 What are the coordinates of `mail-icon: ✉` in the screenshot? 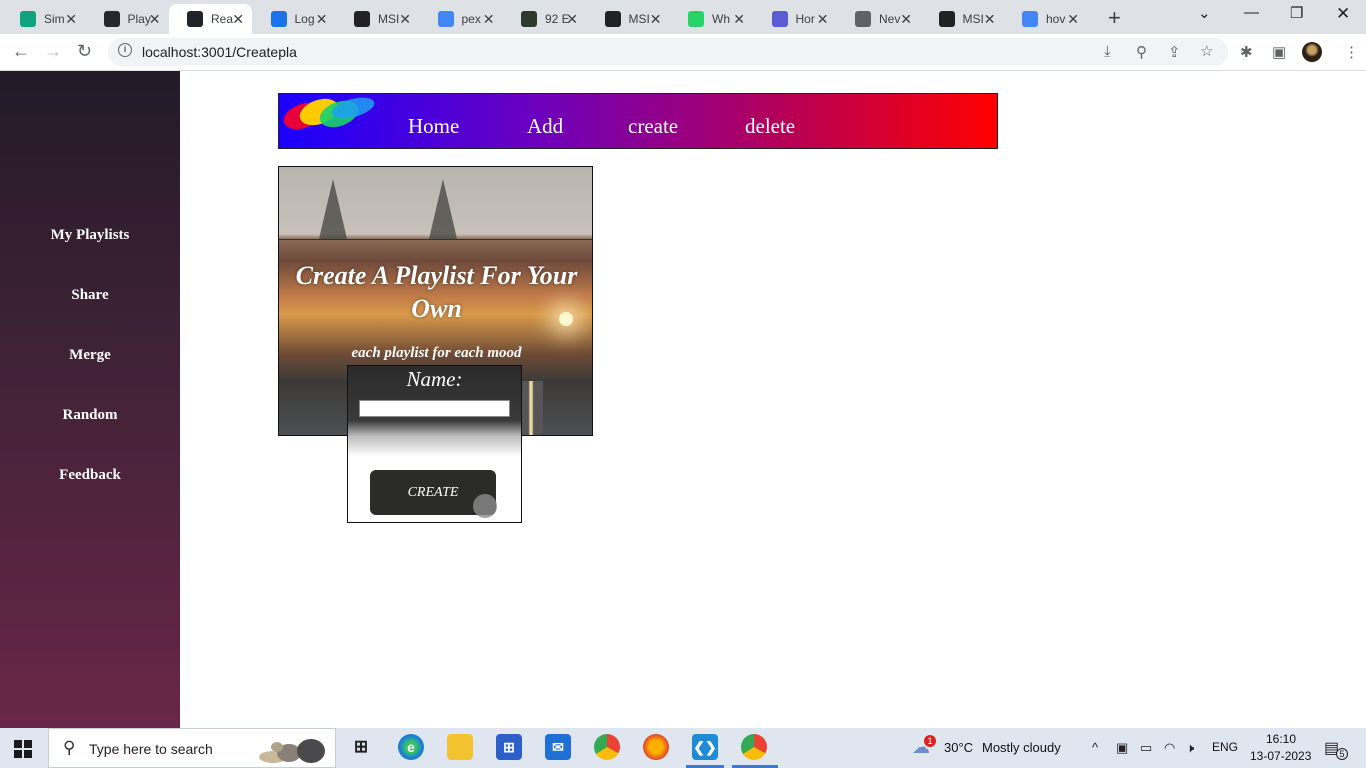 It's located at (558, 747).